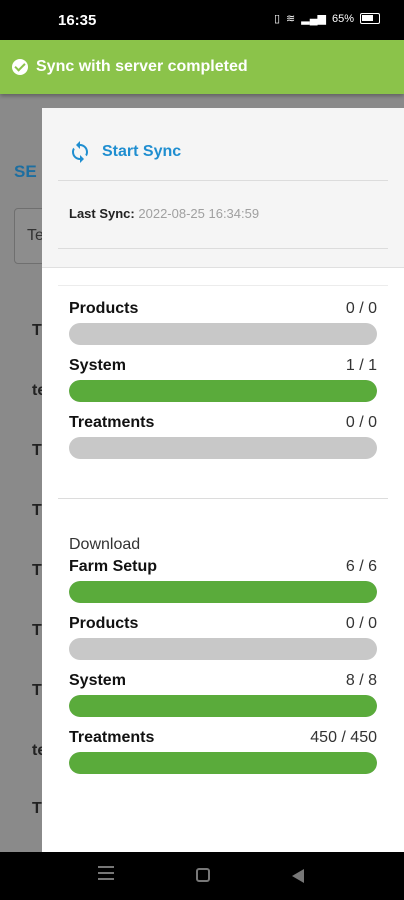 Image resolution: width=404 pixels, height=900 pixels. I want to click on battery-icon, so click(370, 18).